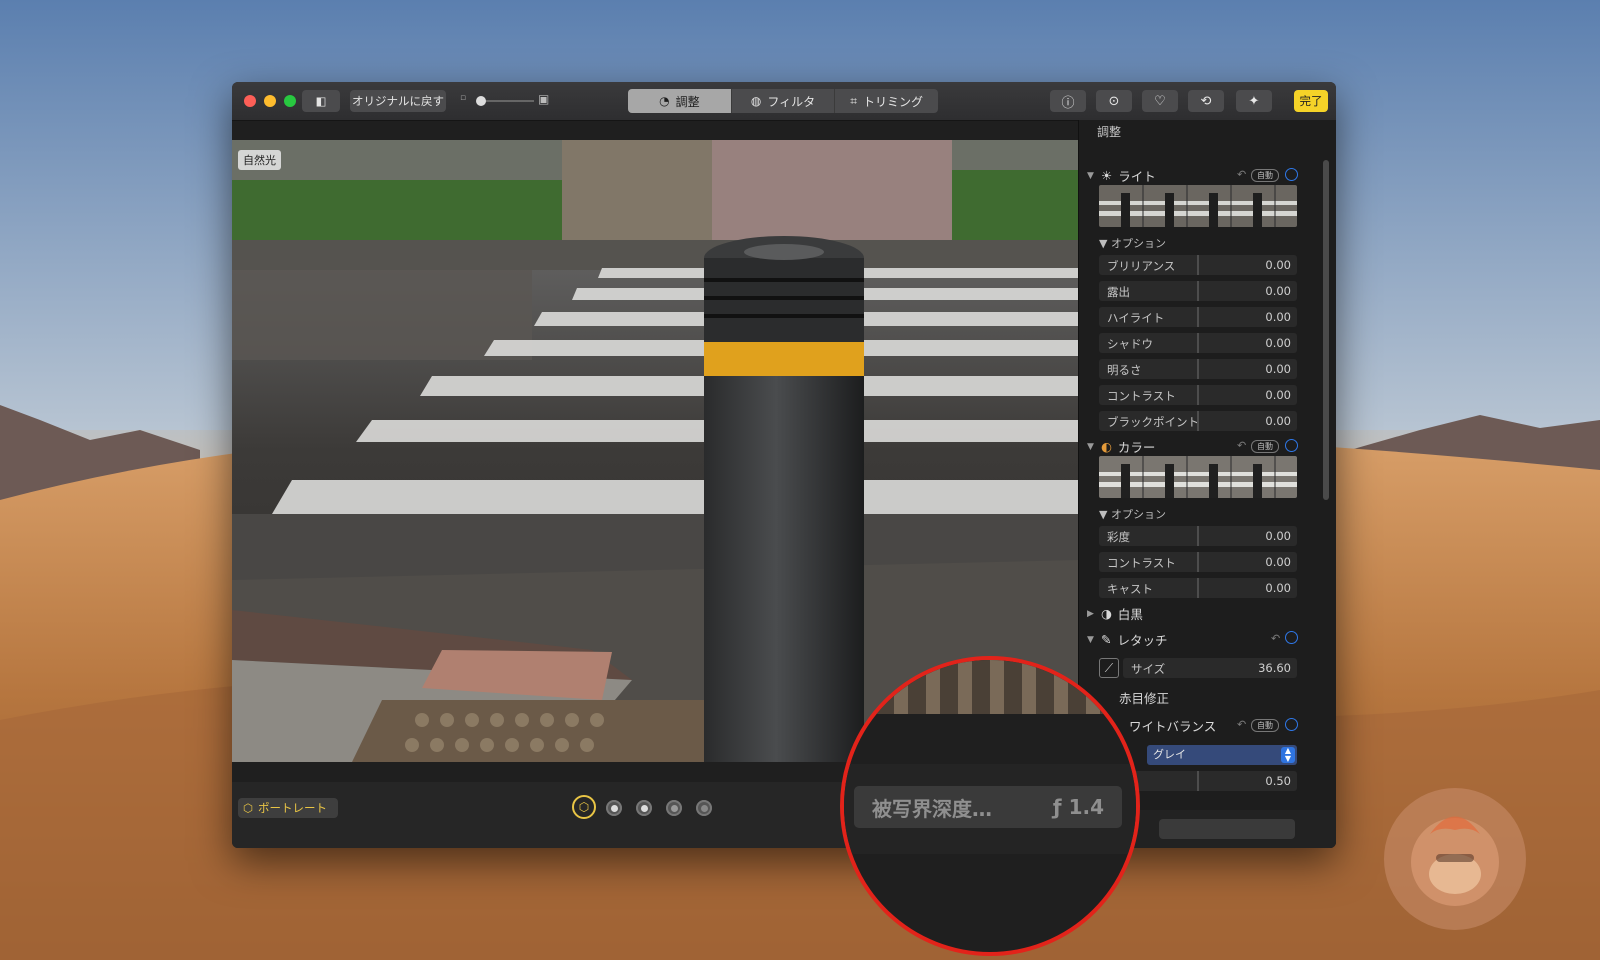 This screenshot has height=960, width=1600. I want to click on slider-color-contrast: コントラスト 0.00, so click(1198, 562).